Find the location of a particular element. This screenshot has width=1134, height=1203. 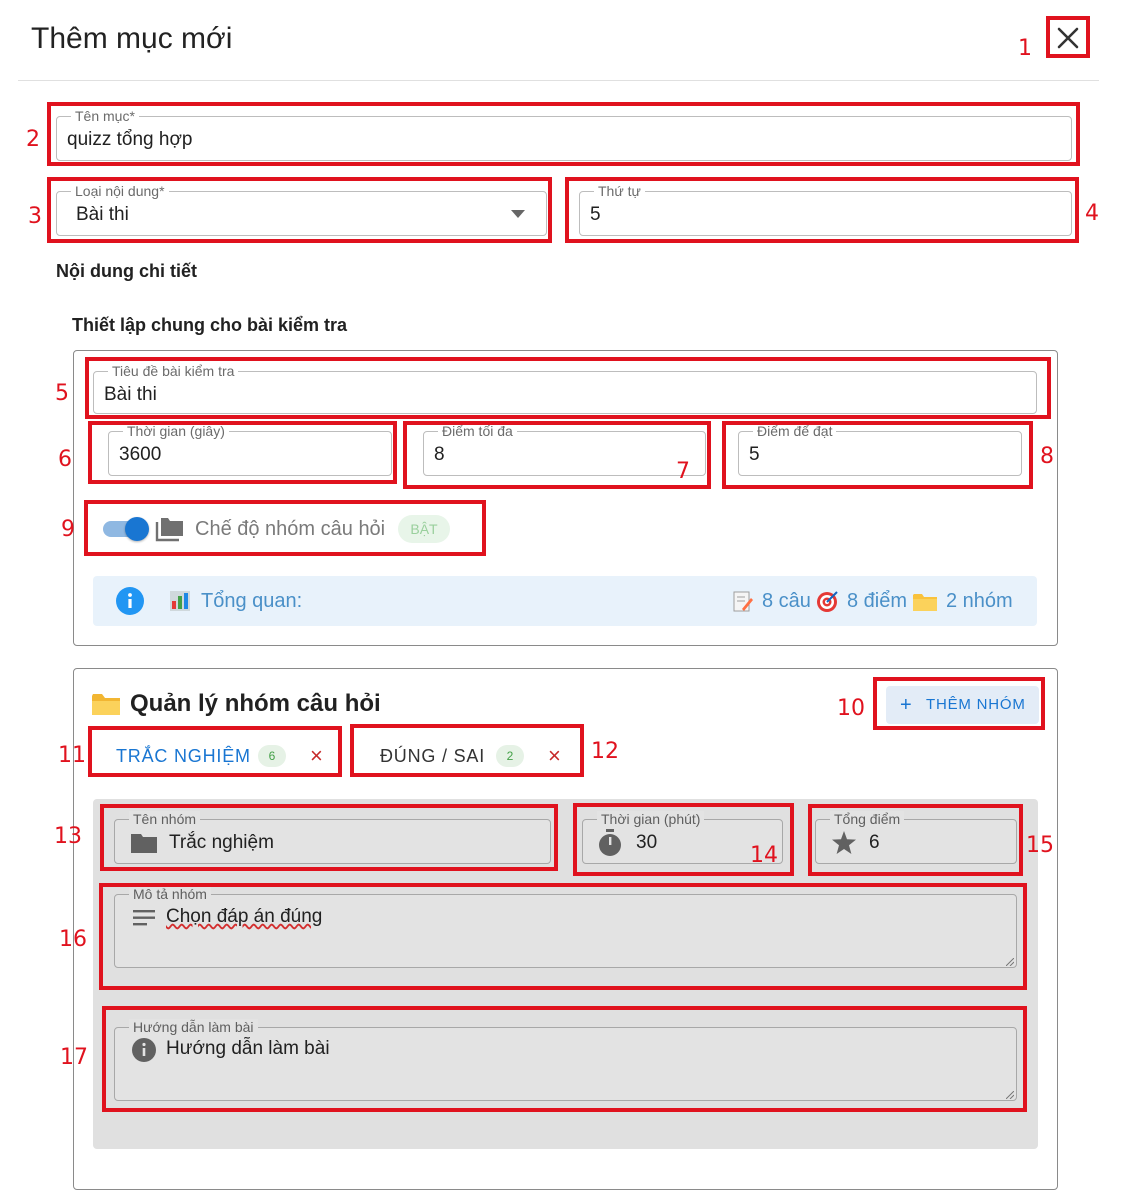

max-score-value: 8 is located at coordinates (439, 454).